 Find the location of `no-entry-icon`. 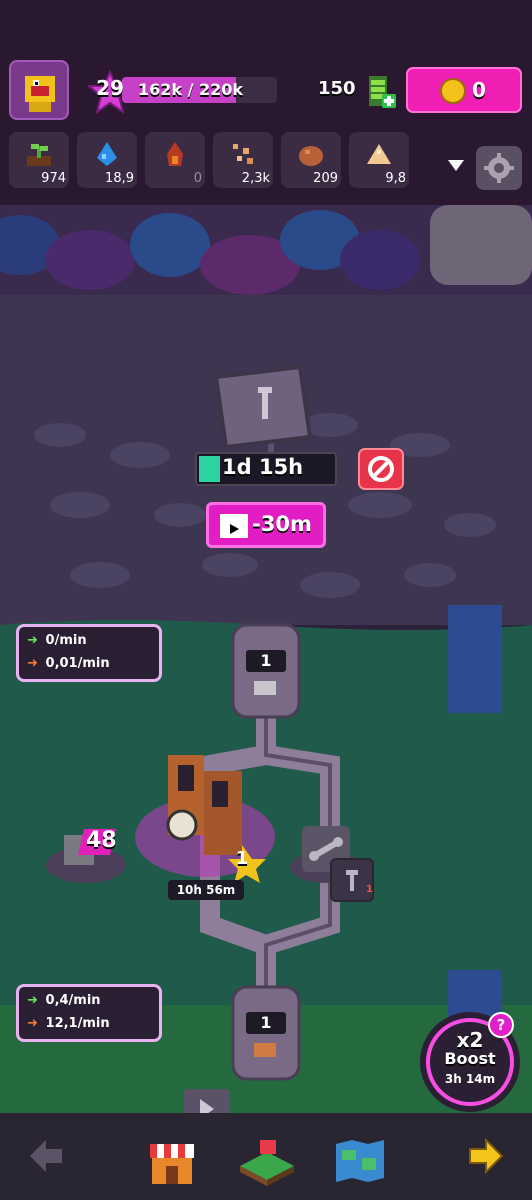

no-entry-icon is located at coordinates (381, 469).